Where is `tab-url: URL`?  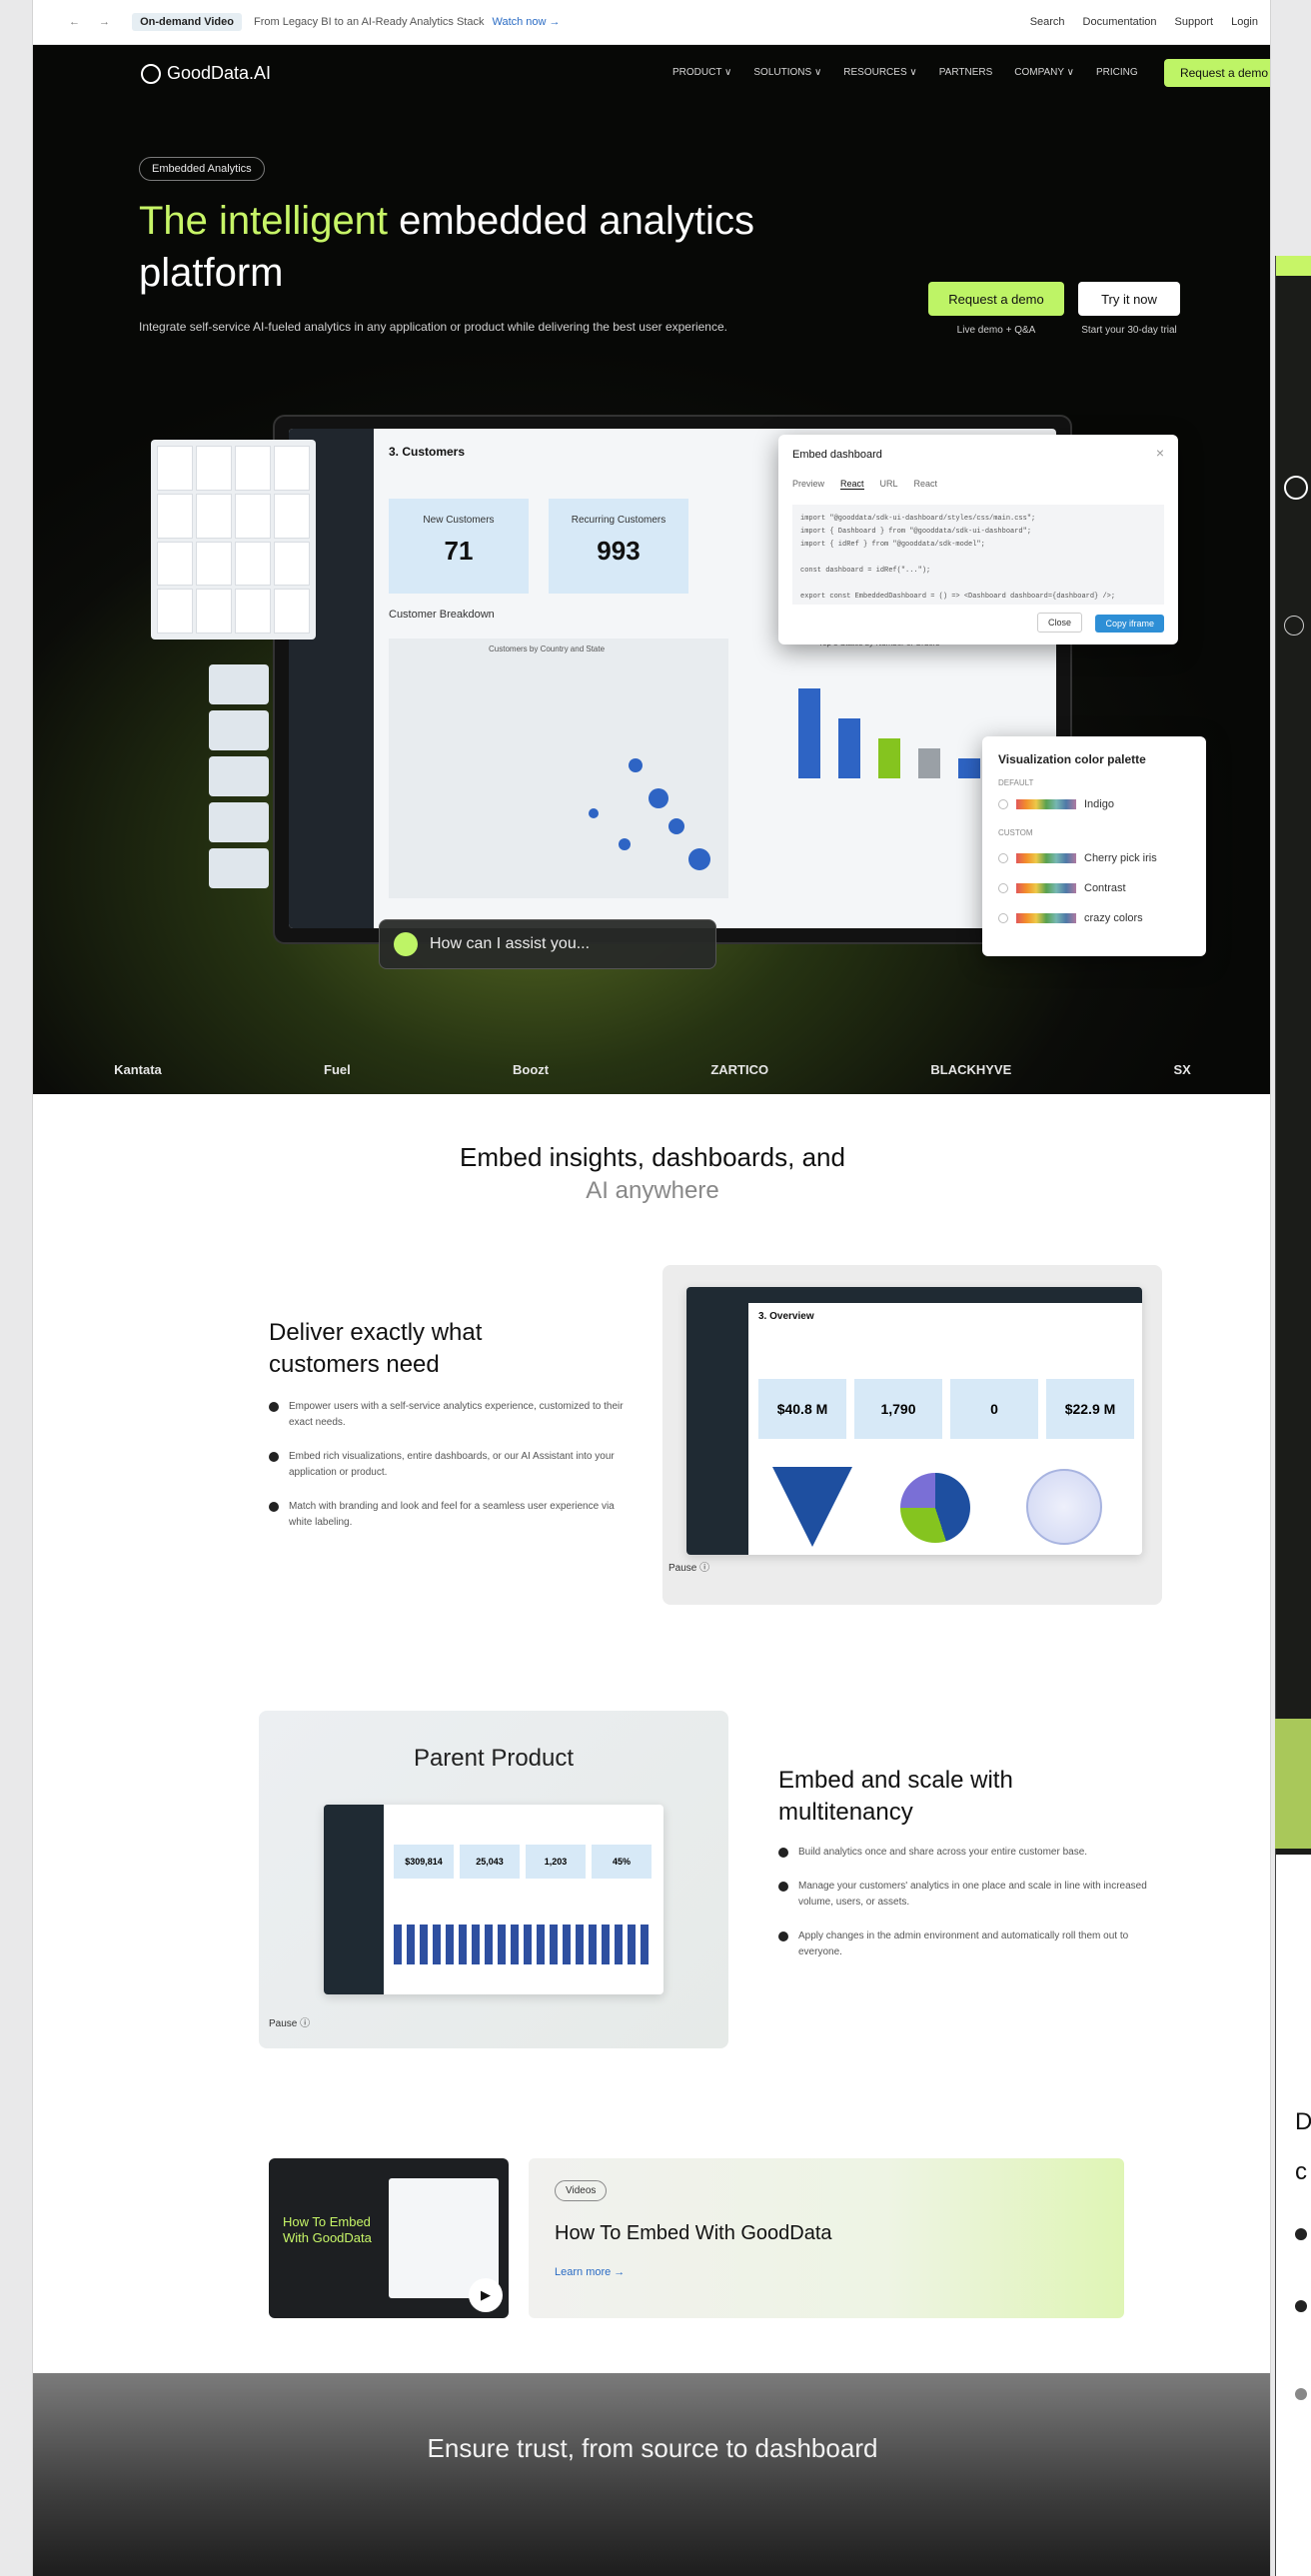
tab-url: URL is located at coordinates (889, 484).